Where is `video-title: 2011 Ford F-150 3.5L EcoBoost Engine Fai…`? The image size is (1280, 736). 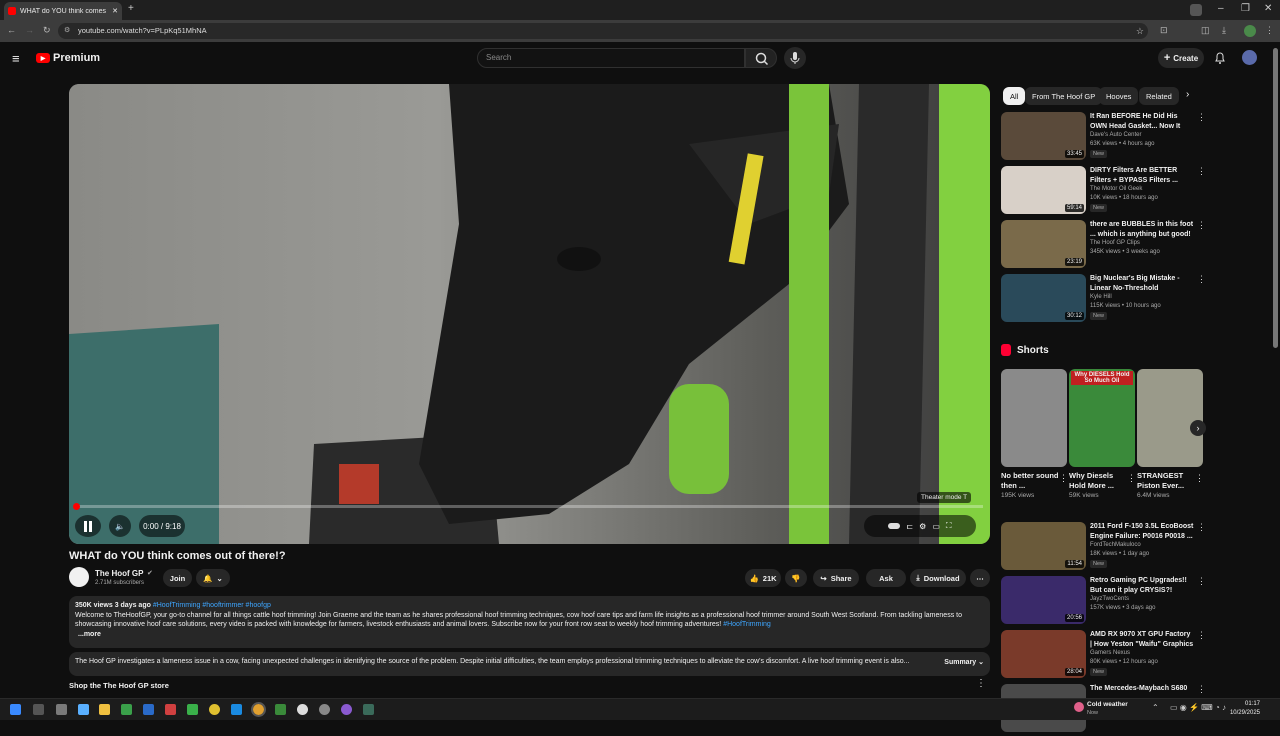 video-title: 2011 Ford F-150 3.5L EcoBoost Engine Fai… is located at coordinates (1142, 531).